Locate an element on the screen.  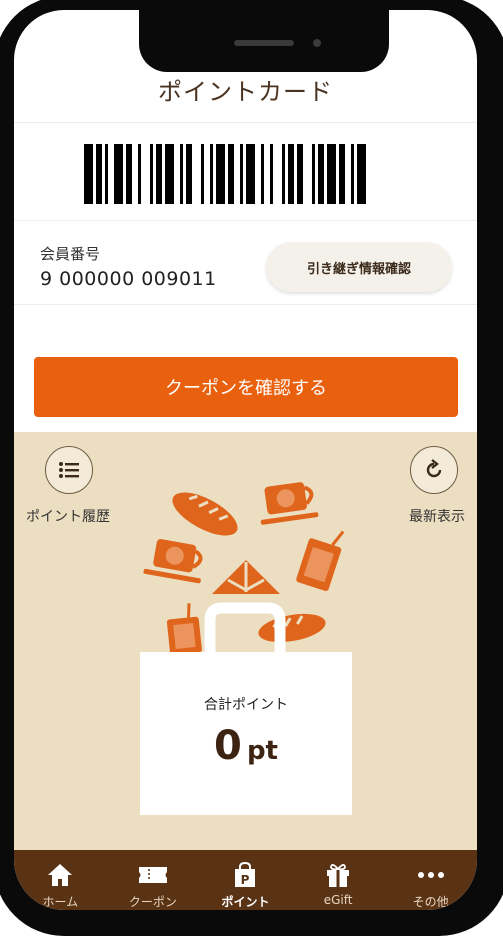
front-camera is located at coordinates (317, 43).